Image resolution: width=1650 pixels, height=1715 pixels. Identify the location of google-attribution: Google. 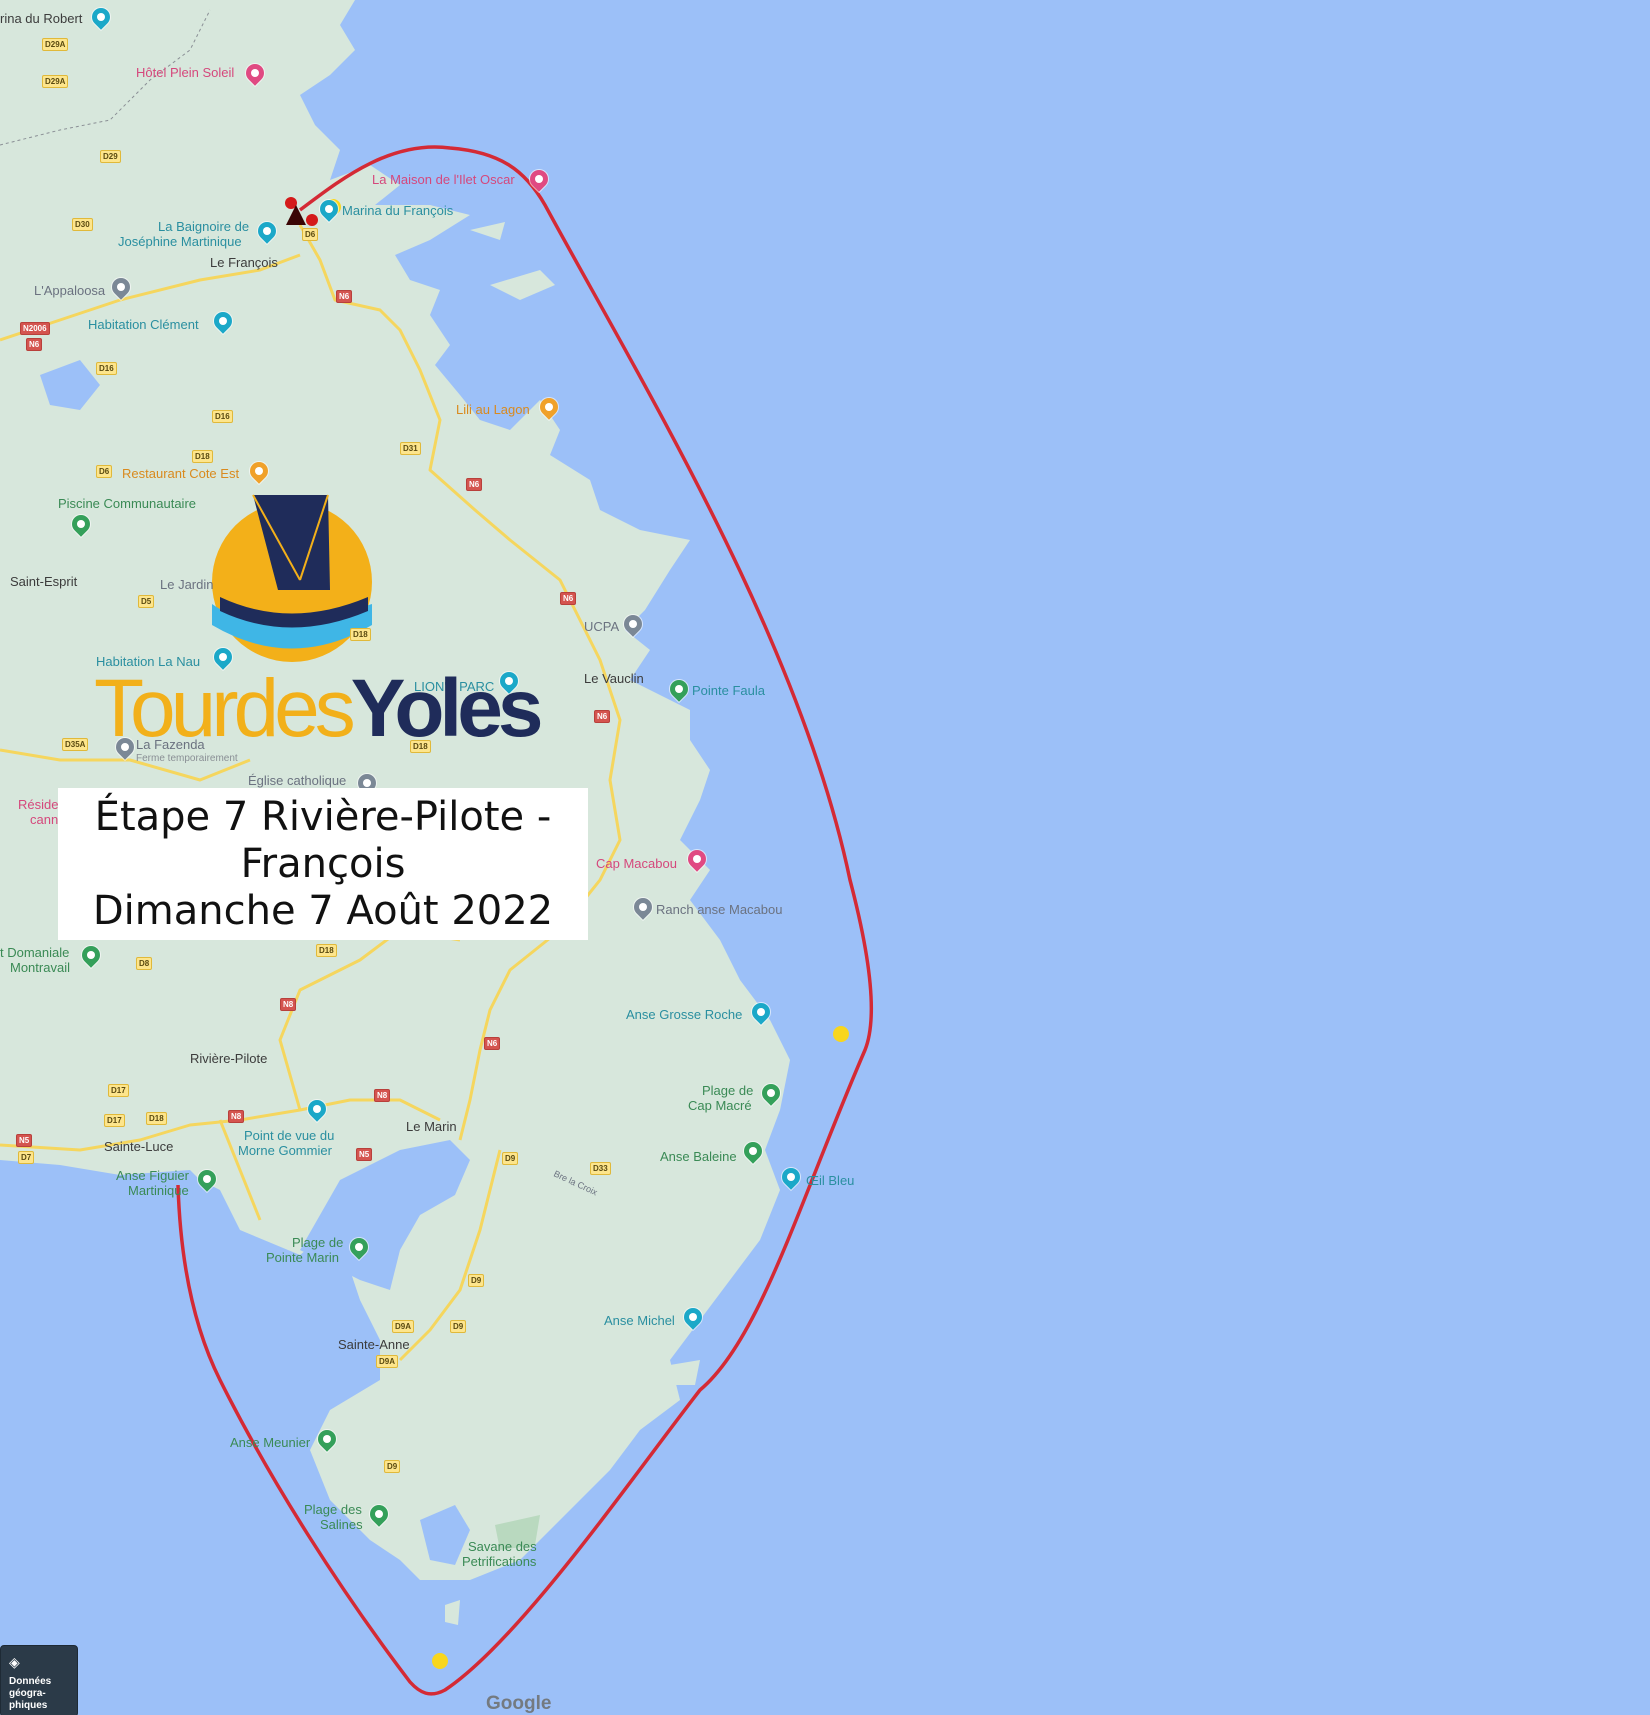
(518, 1704).